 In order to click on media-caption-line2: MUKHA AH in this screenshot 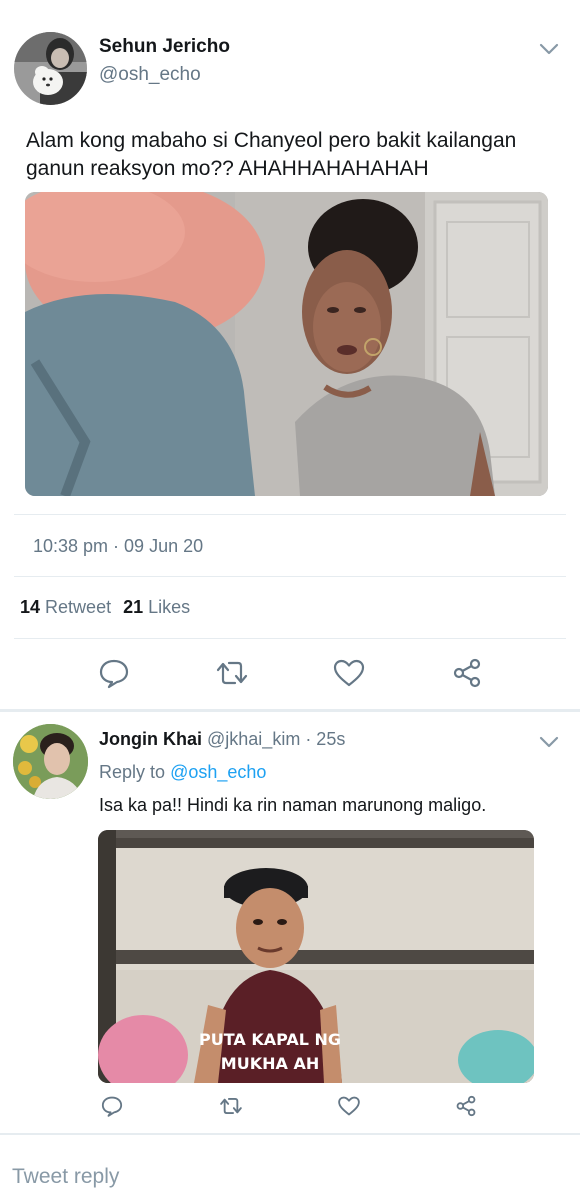, I will do `click(270, 1063)`.